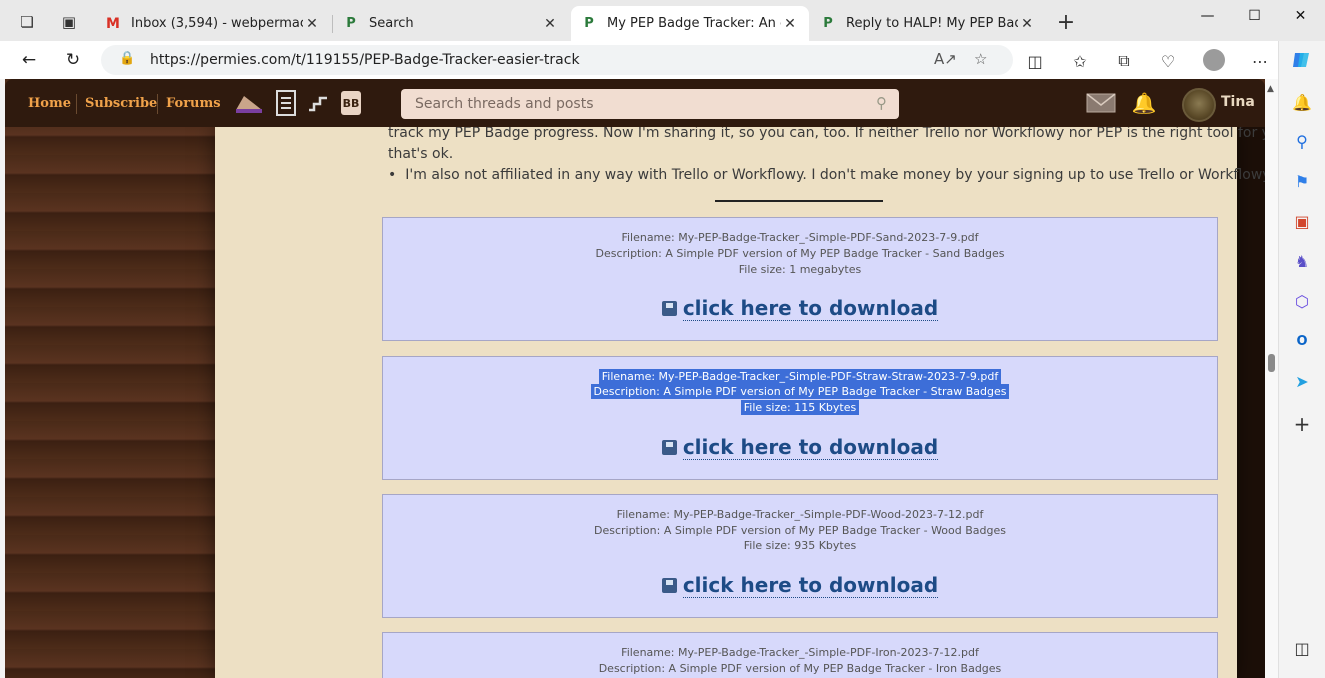 This screenshot has width=1325, height=678. I want to click on tab-gmail: M Inbox (3,594) - webpermaculture ✕, so click(213, 23).